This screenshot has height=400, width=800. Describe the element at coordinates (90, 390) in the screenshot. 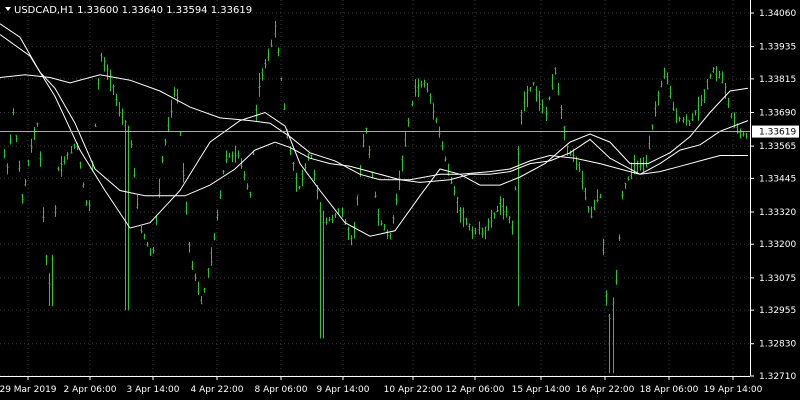

I see `x-tick-label: 2 Apr 06:00` at that location.